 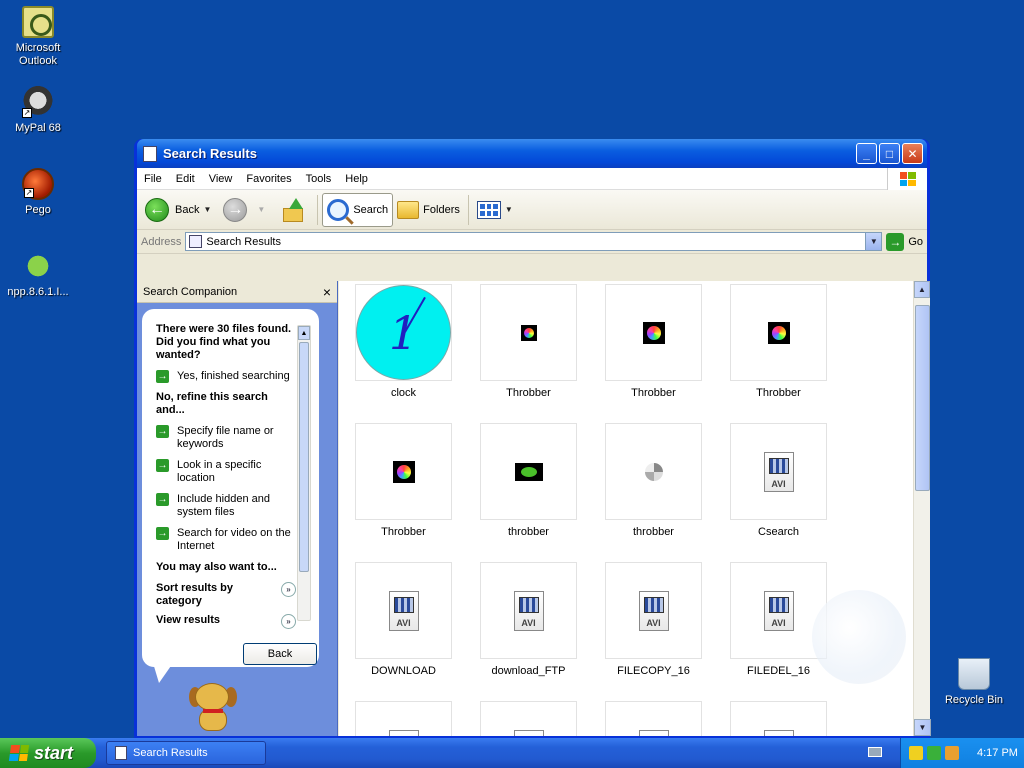 I want to click on file-item: AVI FILECOPY_16, so click(x=653, y=619).